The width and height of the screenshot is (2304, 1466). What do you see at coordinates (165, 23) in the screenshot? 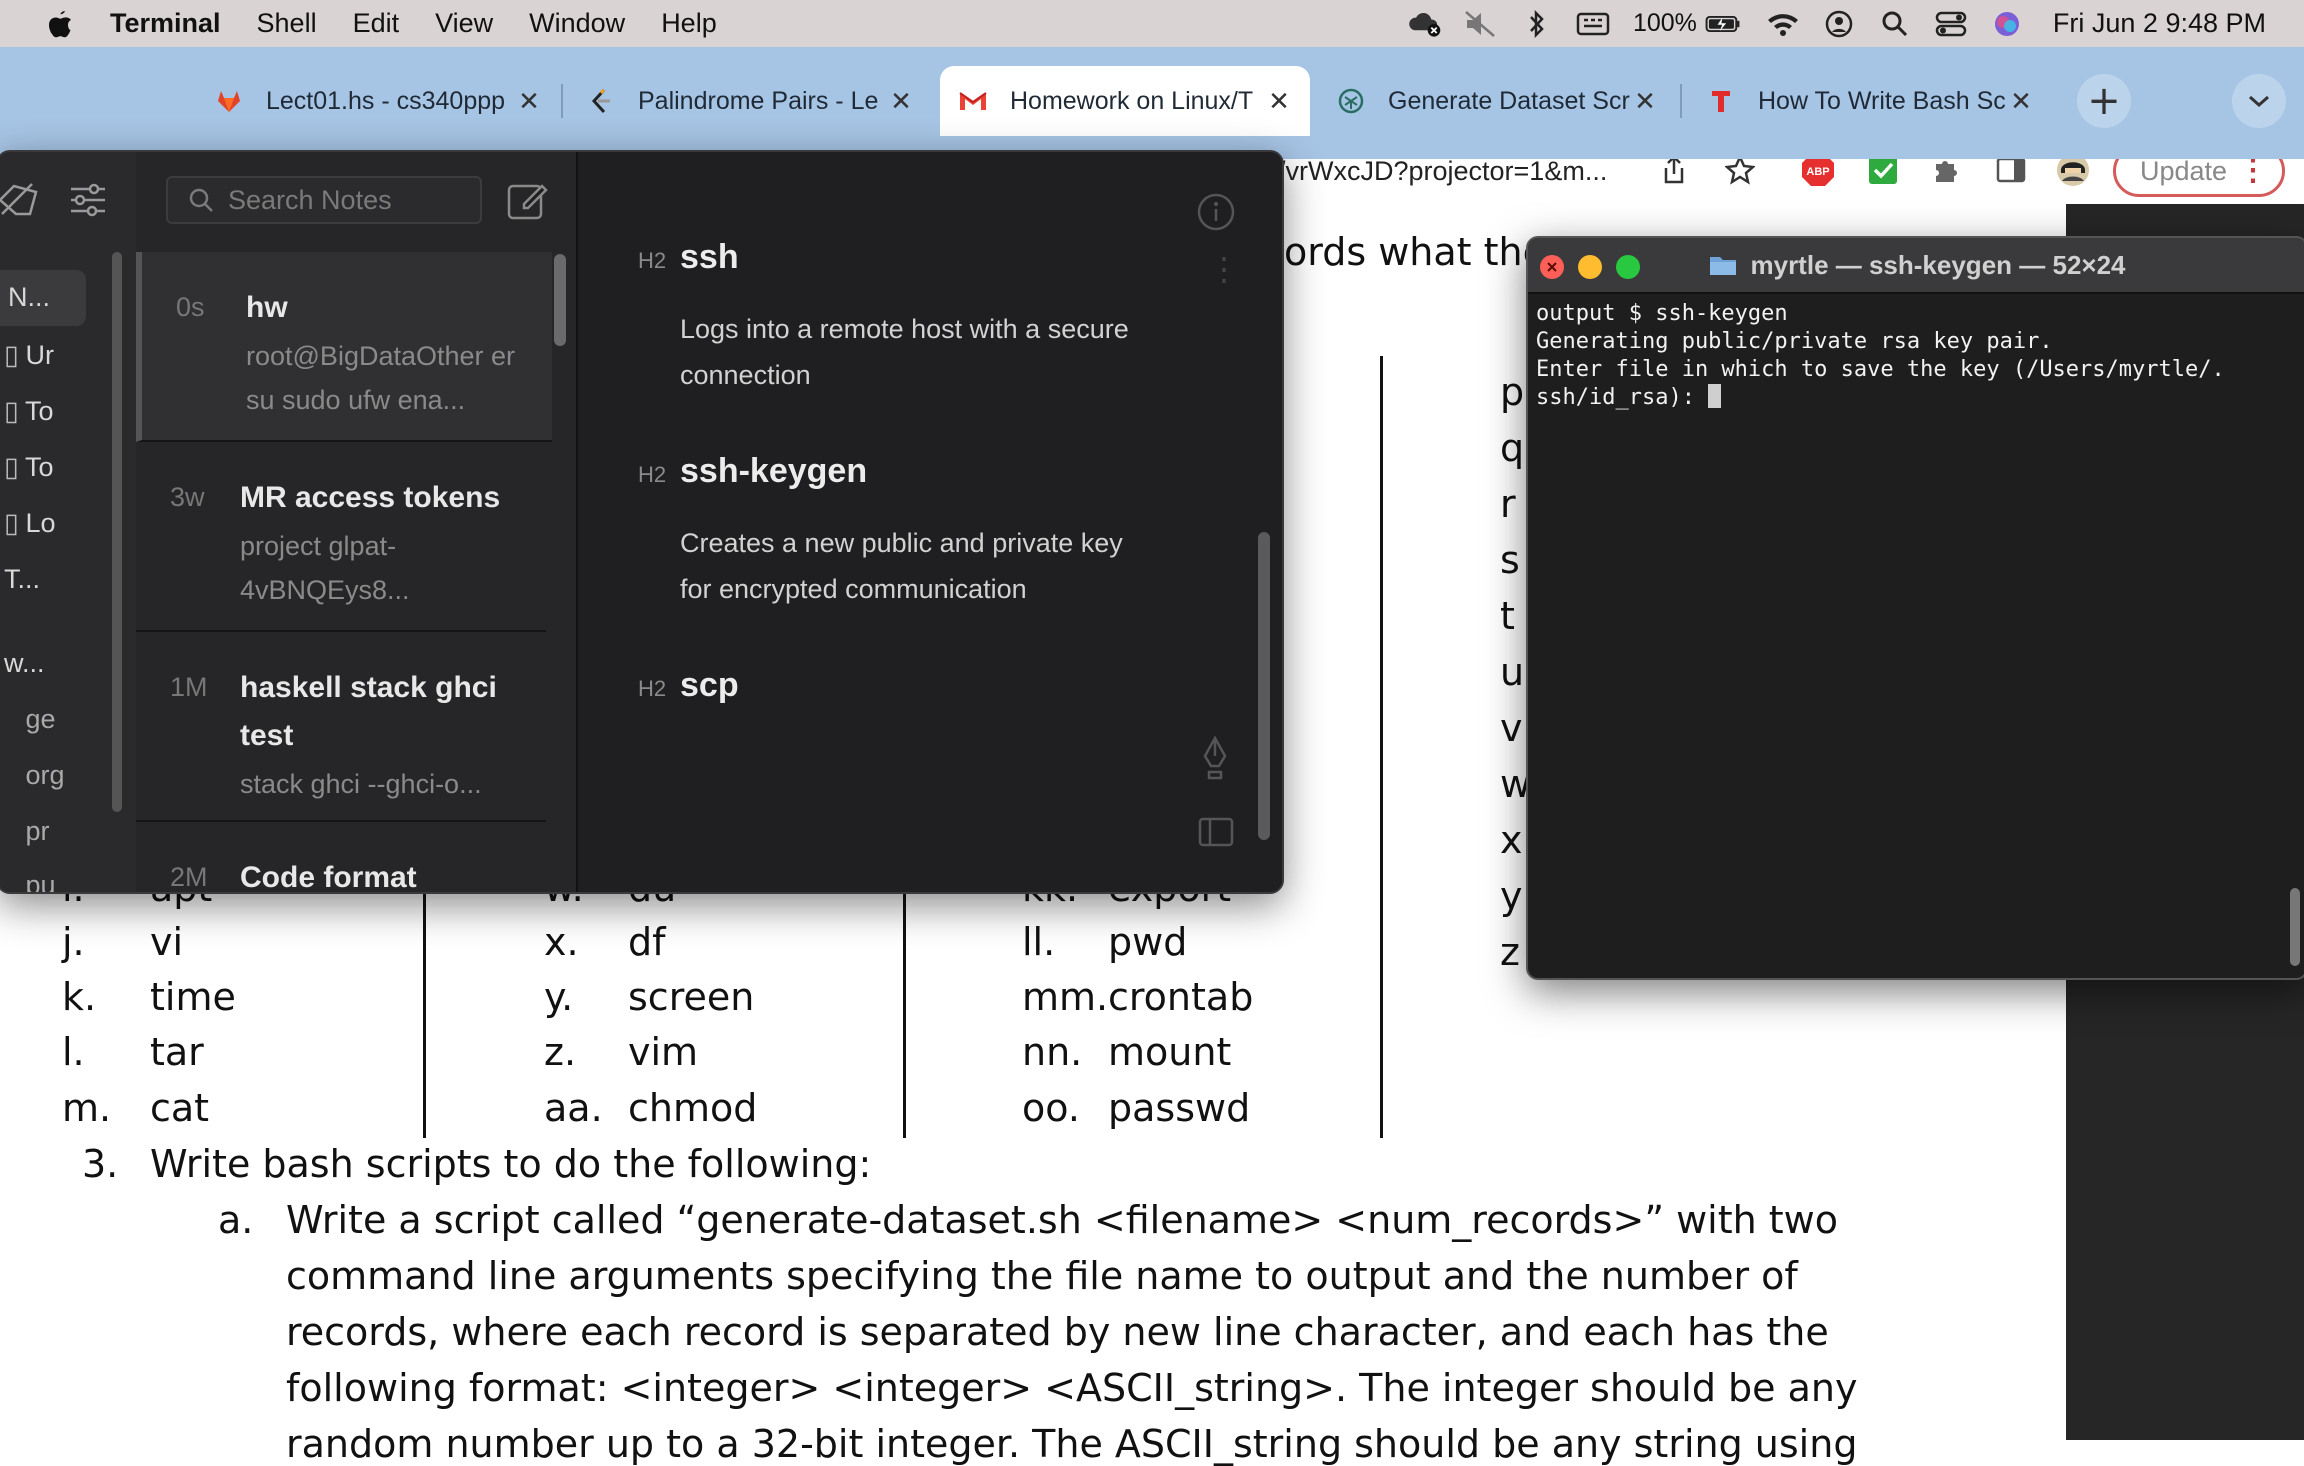
I see `menu-app-terminal: Terminal` at bounding box center [165, 23].